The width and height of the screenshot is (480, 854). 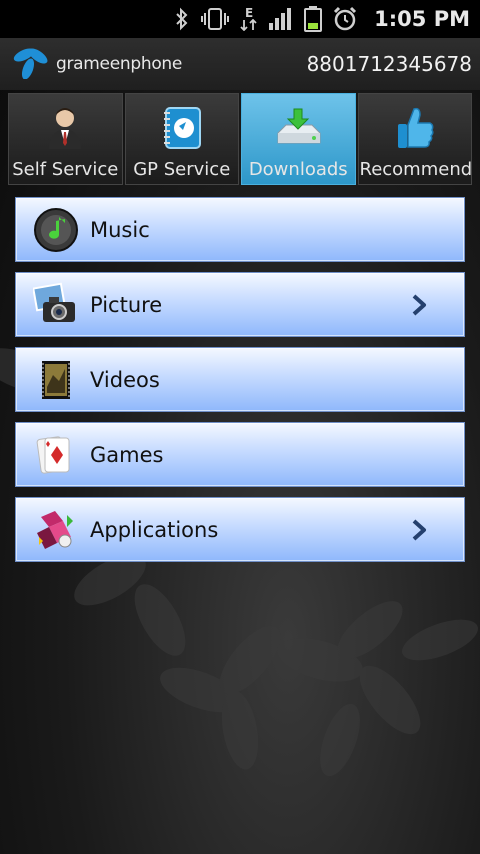 I want to click on bluetooth-icon, so click(x=182, y=19).